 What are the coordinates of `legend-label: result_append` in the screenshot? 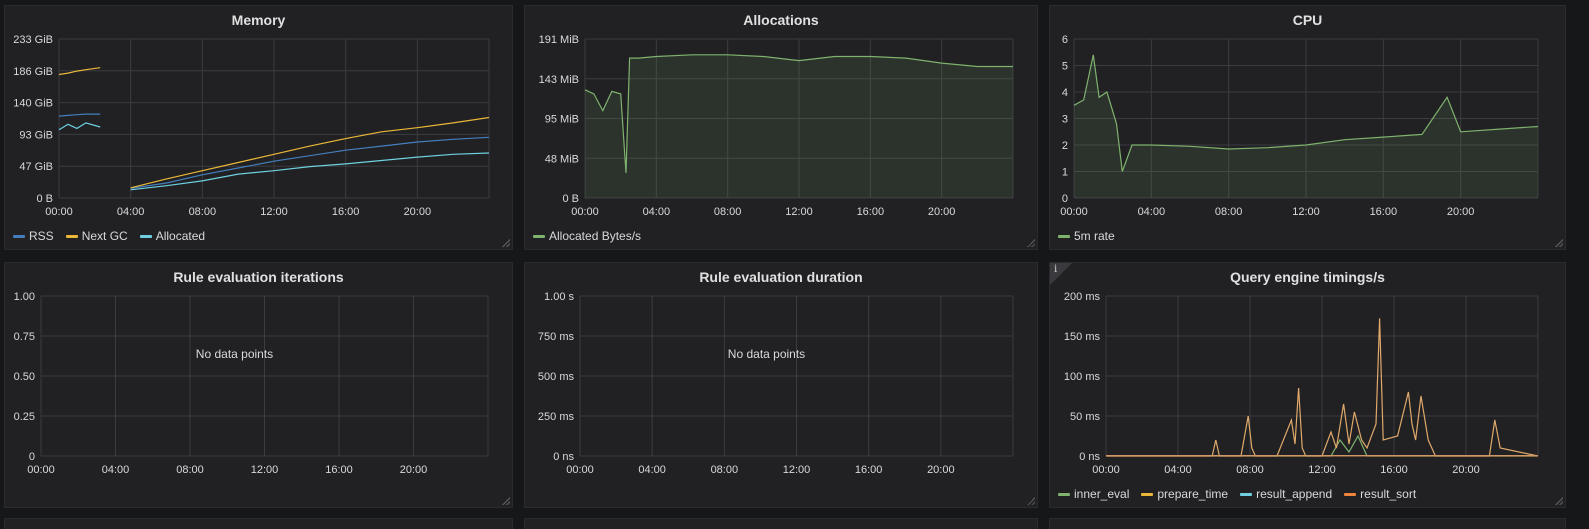 It's located at (1294, 494).